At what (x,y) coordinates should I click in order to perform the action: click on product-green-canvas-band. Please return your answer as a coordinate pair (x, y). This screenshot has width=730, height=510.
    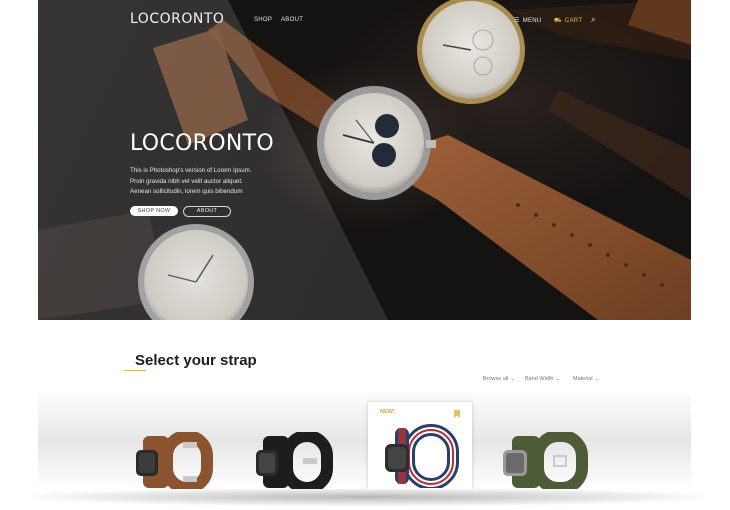
    Looking at the image, I should click on (543, 460).